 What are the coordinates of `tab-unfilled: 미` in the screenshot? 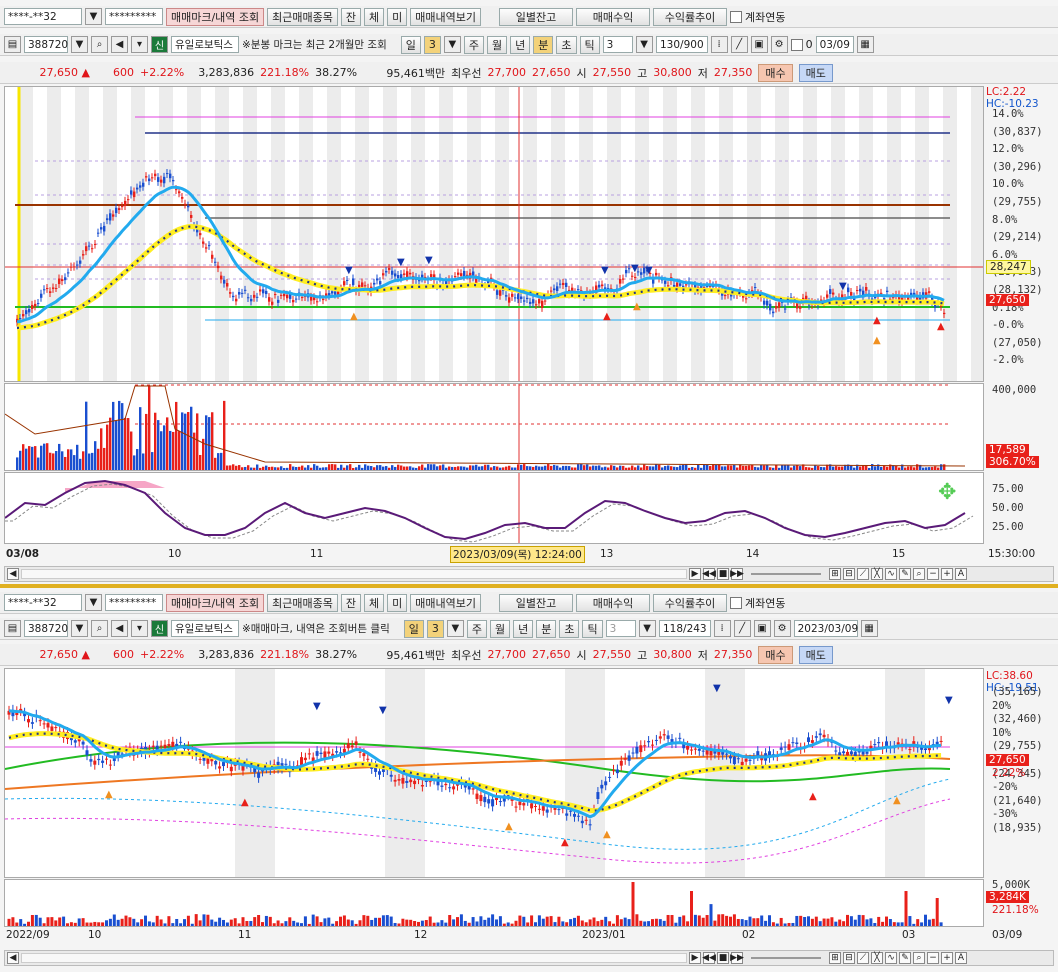 It's located at (397, 16).